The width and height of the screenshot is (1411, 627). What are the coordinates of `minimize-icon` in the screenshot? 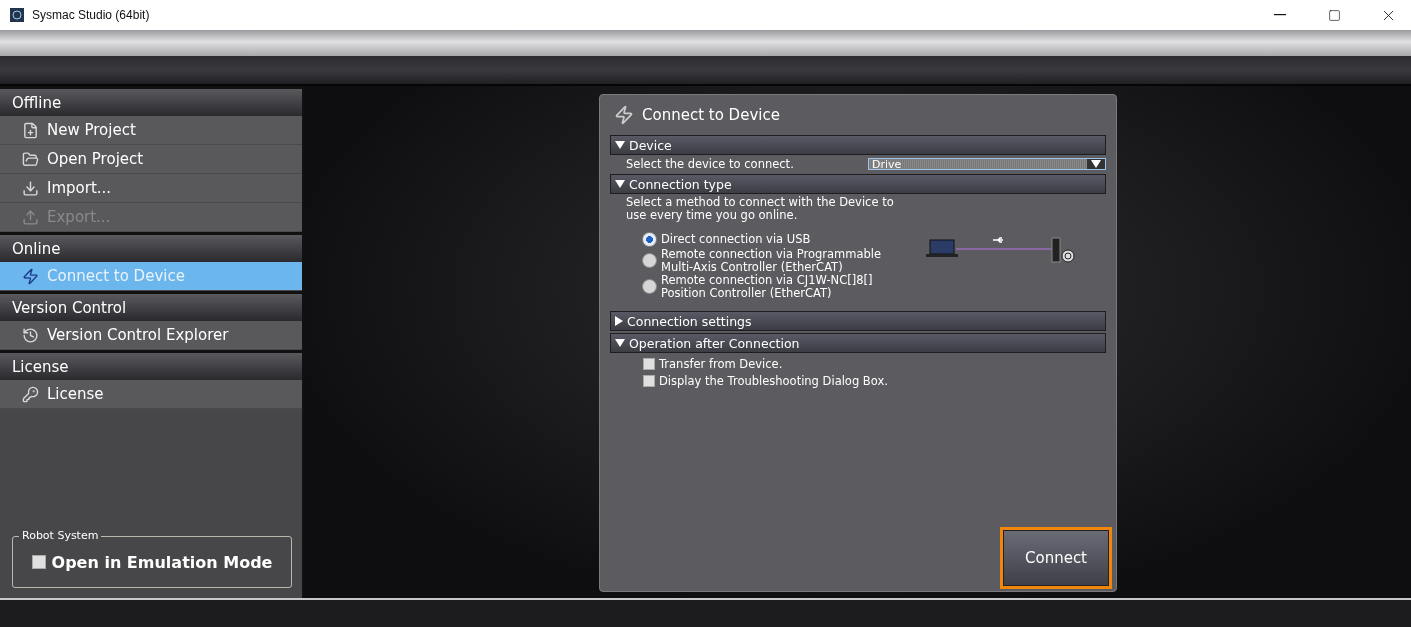 It's located at (1280, 15).